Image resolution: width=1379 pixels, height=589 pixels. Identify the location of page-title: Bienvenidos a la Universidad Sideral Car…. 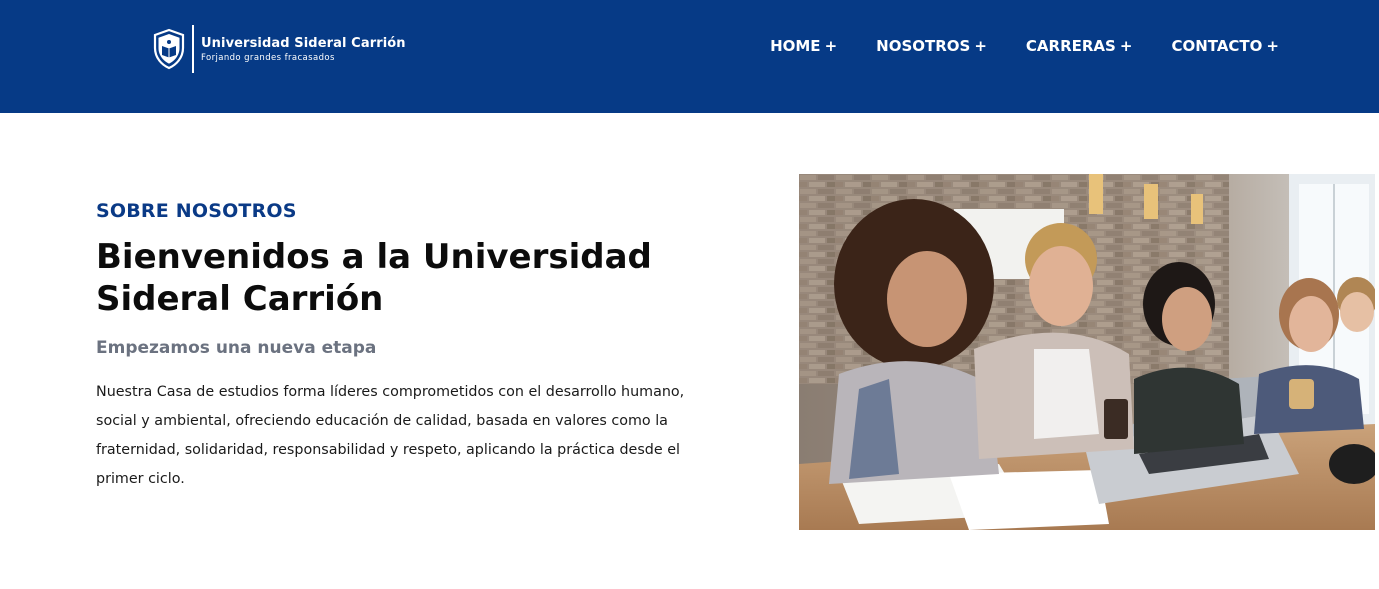
(374, 278).